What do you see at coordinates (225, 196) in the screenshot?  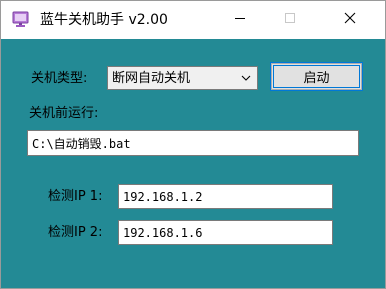 I see `ip1-input` at bounding box center [225, 196].